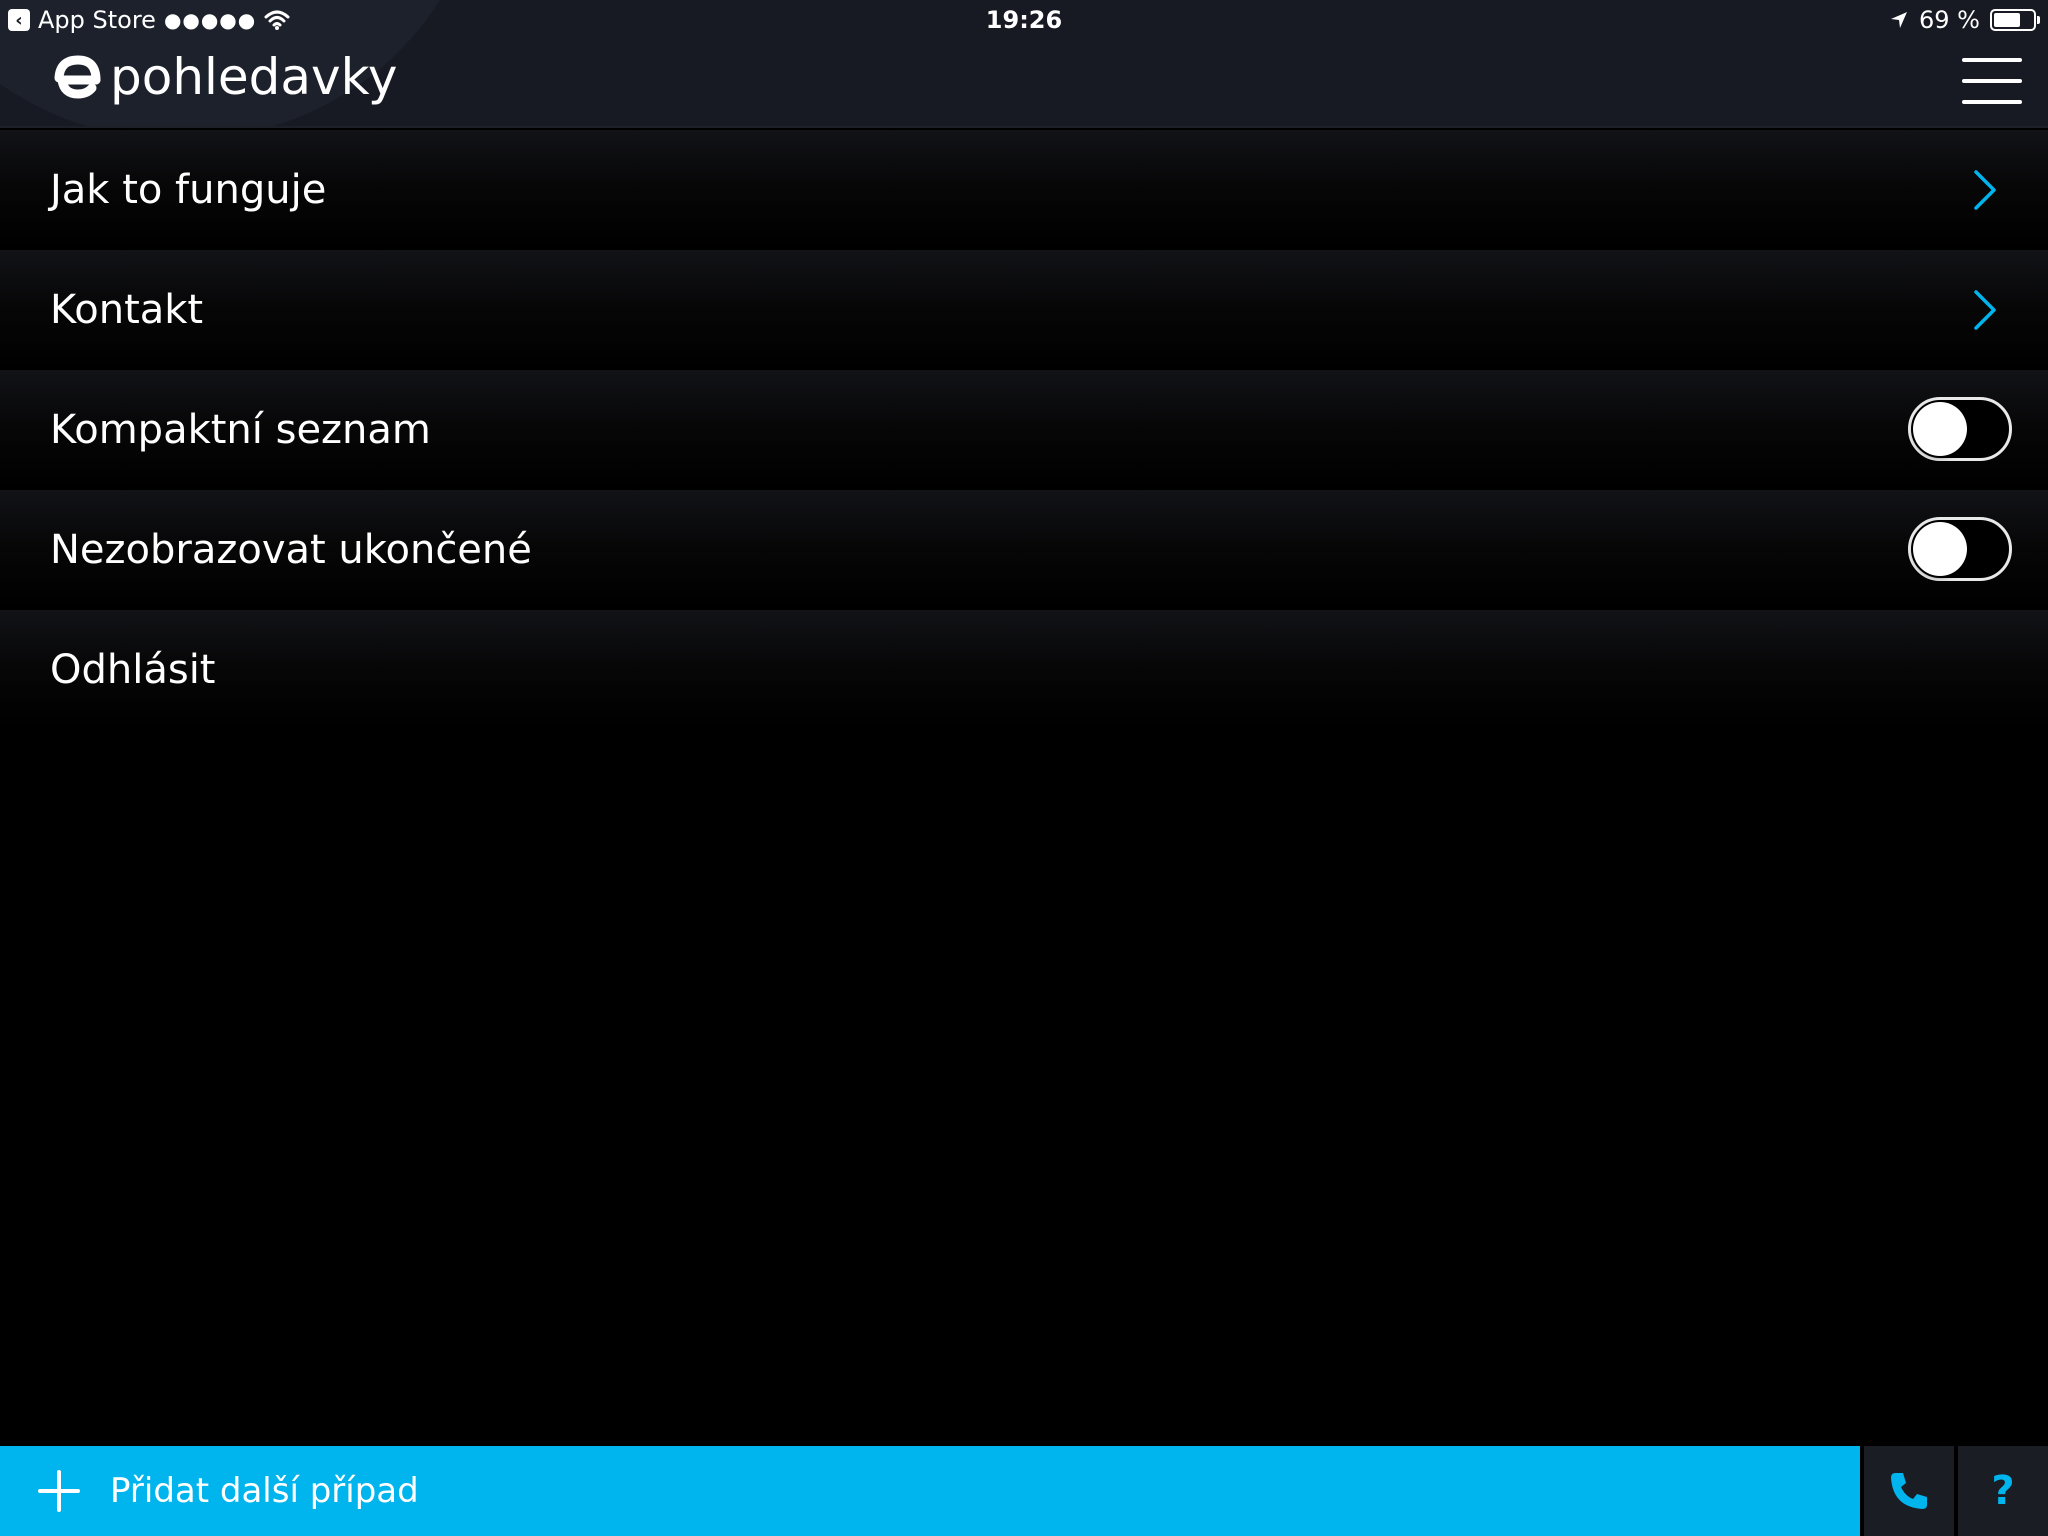 The image size is (2048, 1536). I want to click on status-time: 19:26, so click(1024, 20).